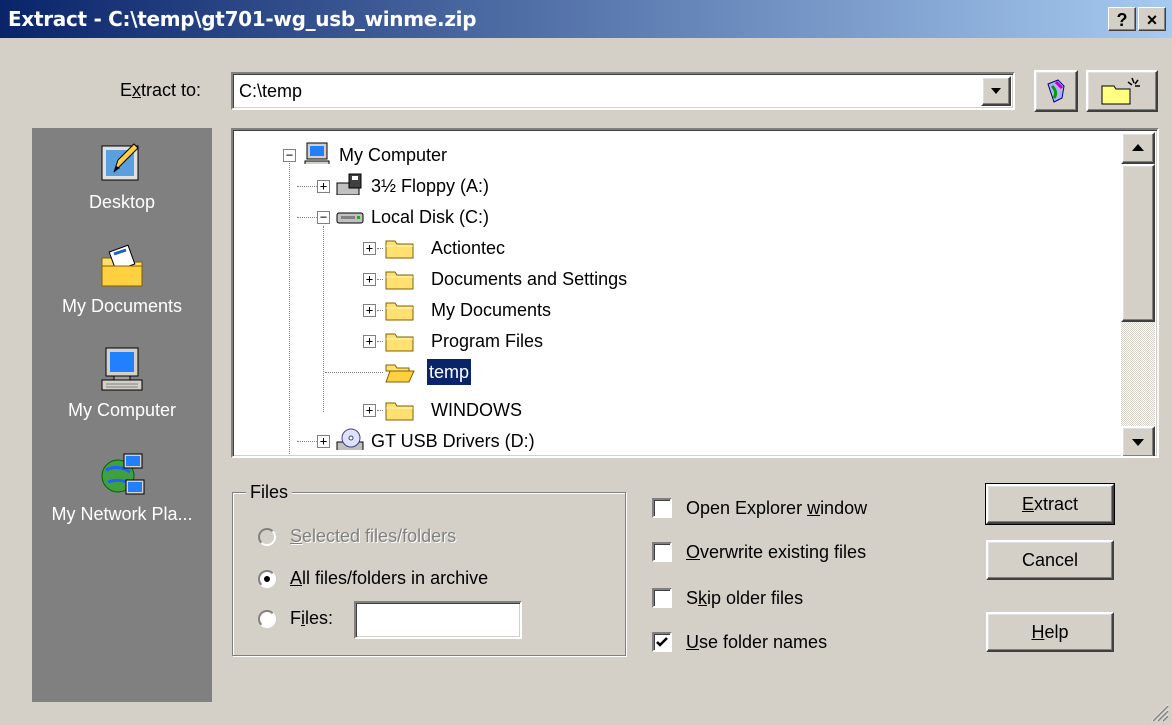  I want to click on tree-item-label: GT USB Drivers (D:), so click(453, 441).